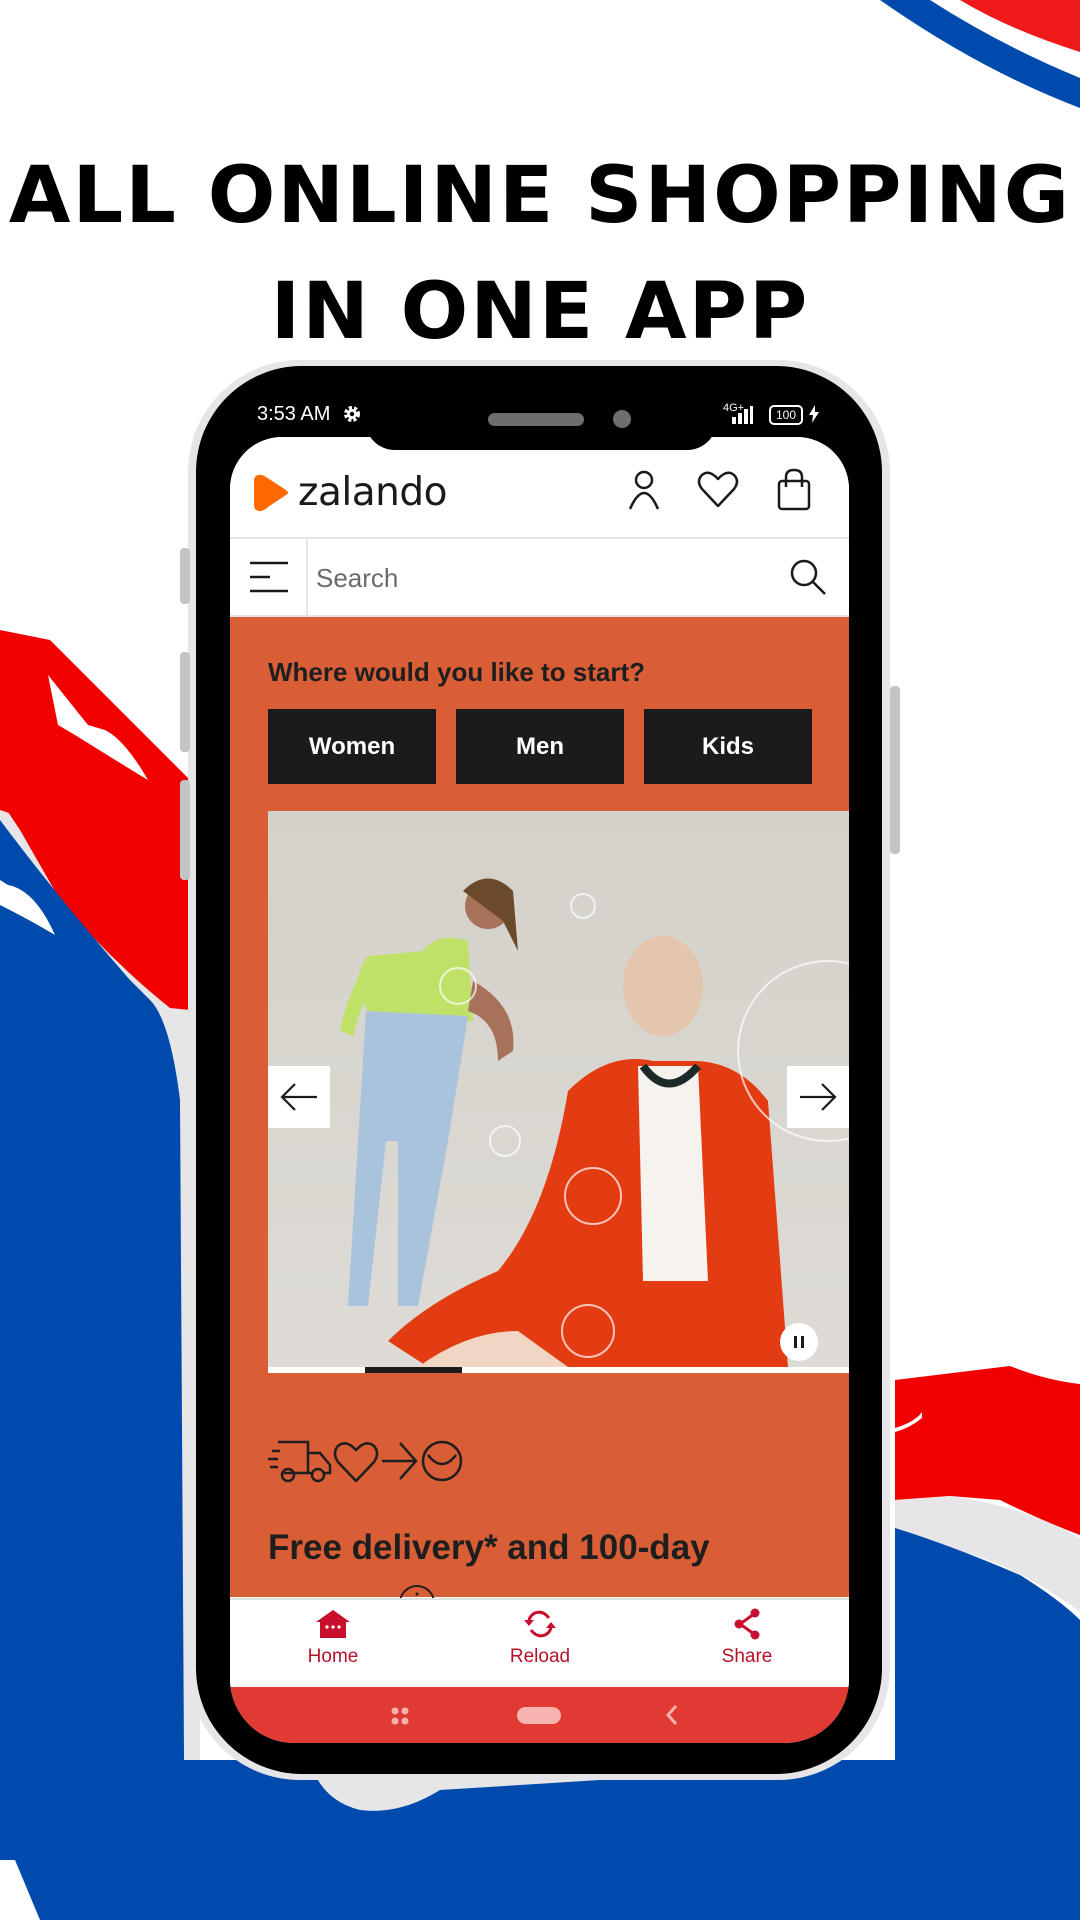 The image size is (1080, 1920). Describe the element at coordinates (372, 492) in the screenshot. I see `brand-name: zalando` at that location.